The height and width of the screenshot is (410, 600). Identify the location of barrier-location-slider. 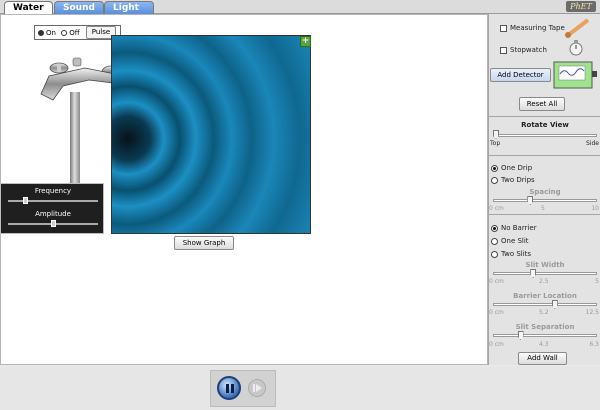
(545, 304).